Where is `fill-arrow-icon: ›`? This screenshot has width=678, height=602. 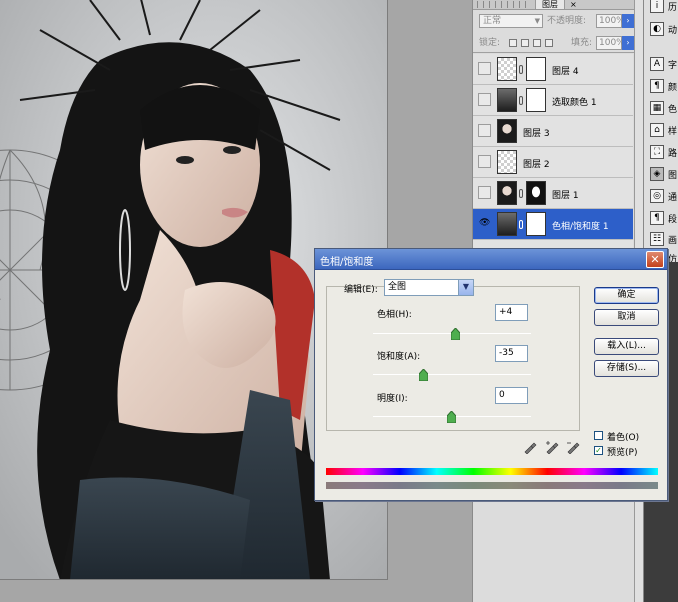 fill-arrow-icon: › is located at coordinates (628, 43).